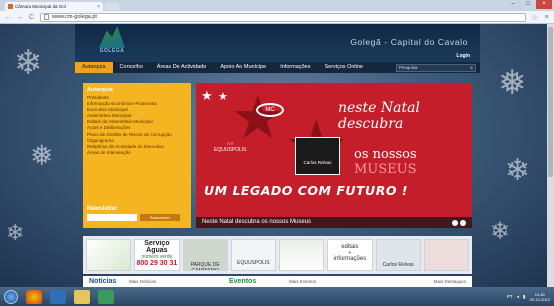  I want to click on browser-tab-bar: Câmara Municipal da Gol × – □ ×, so click(277, 5).